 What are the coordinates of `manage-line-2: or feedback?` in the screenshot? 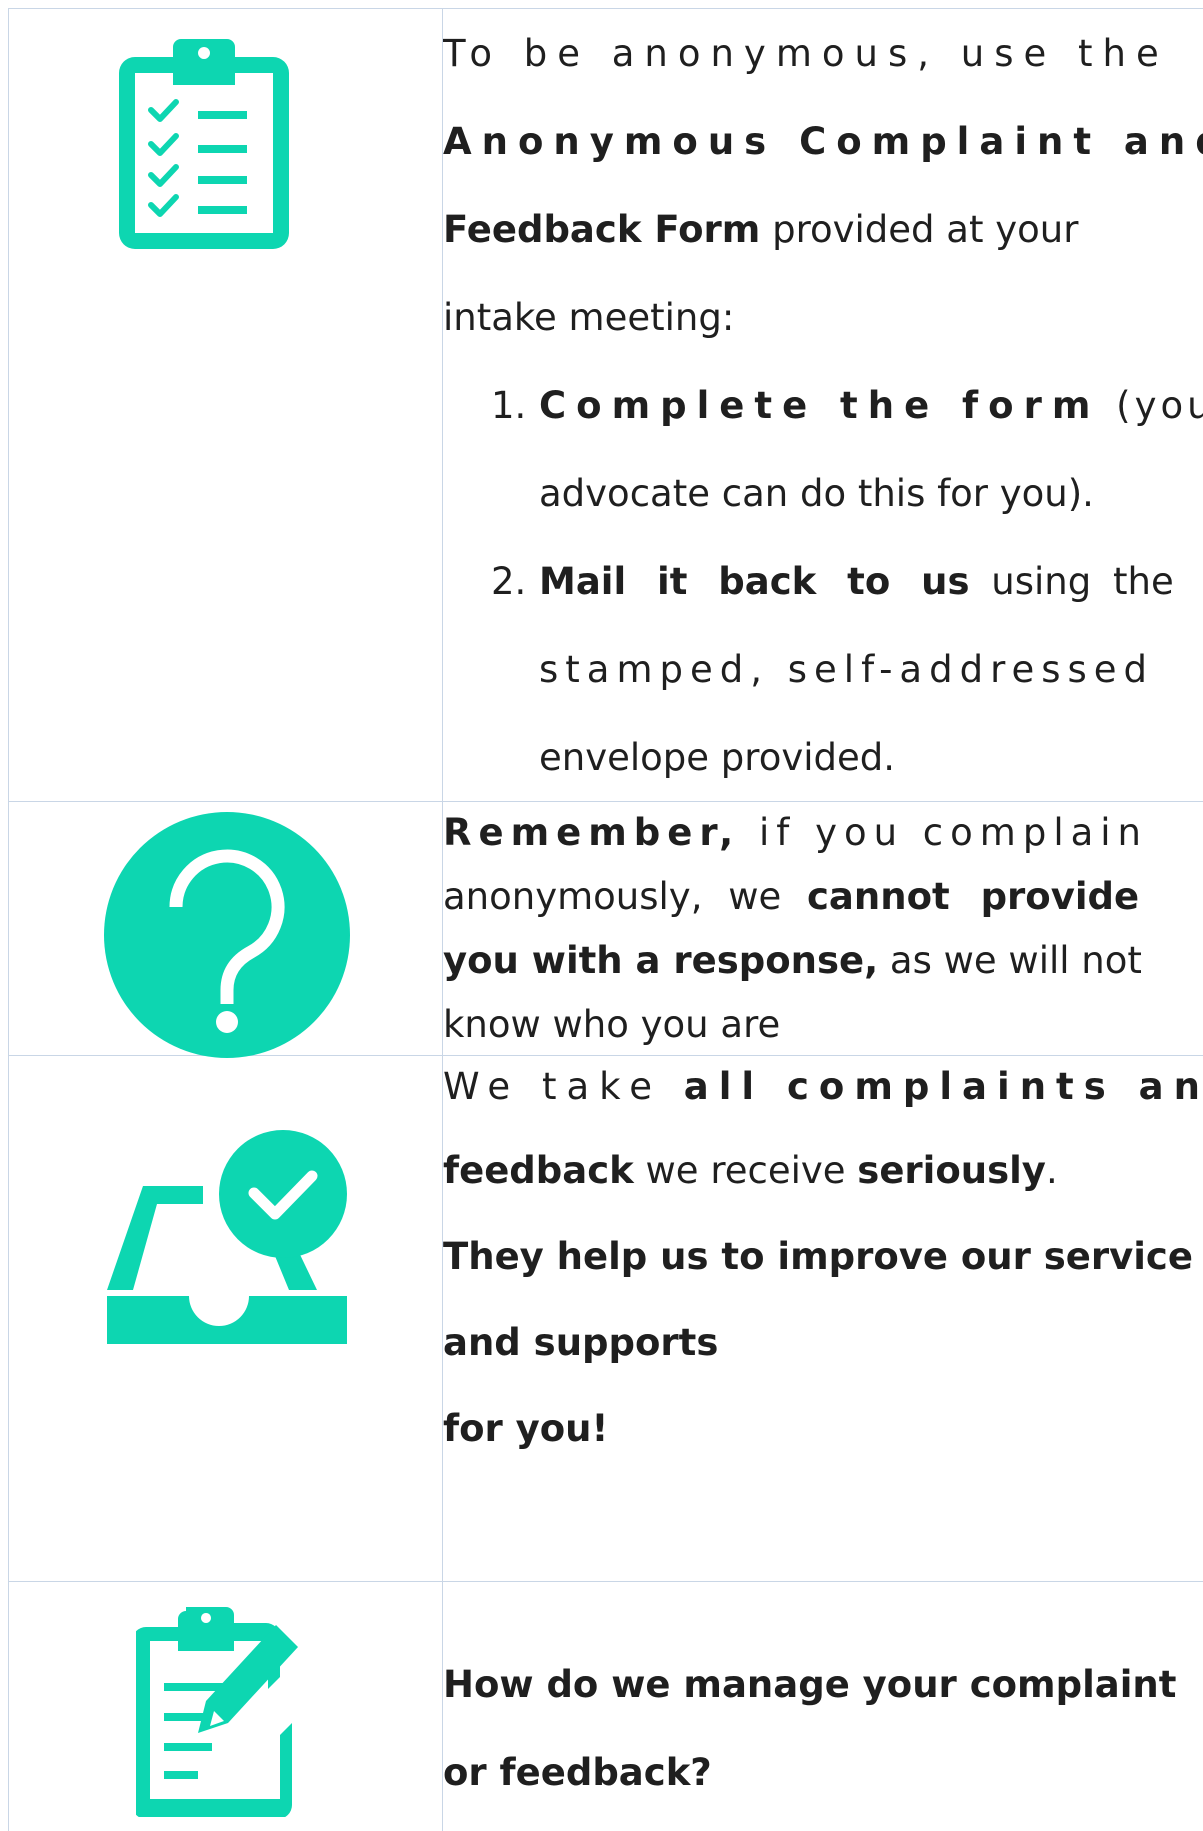 It's located at (577, 1772).